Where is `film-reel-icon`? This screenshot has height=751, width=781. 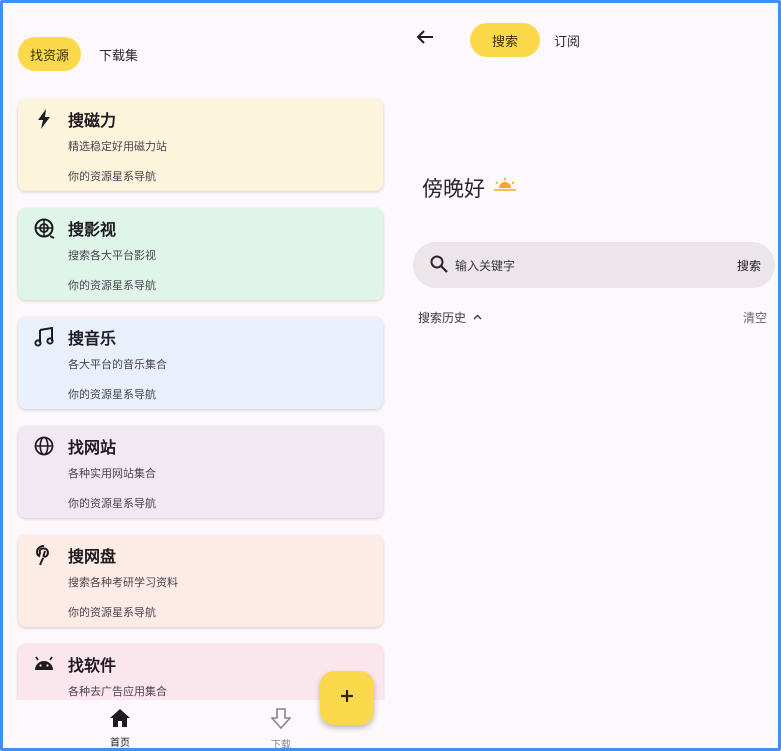 film-reel-icon is located at coordinates (44, 228).